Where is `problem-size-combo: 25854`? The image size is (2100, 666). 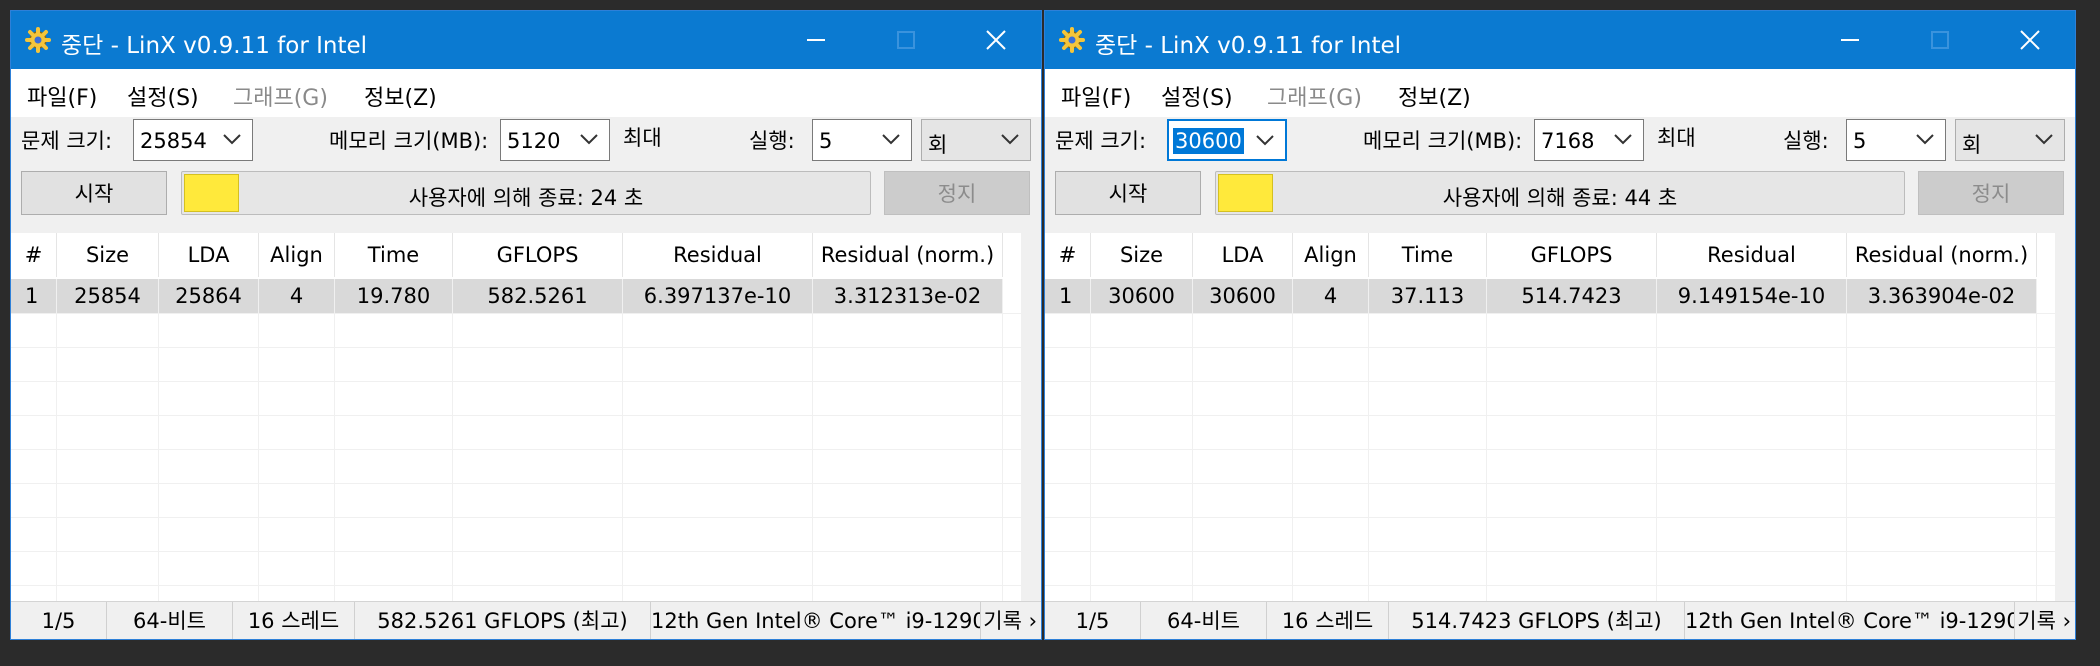 problem-size-combo: 25854 is located at coordinates (193, 140).